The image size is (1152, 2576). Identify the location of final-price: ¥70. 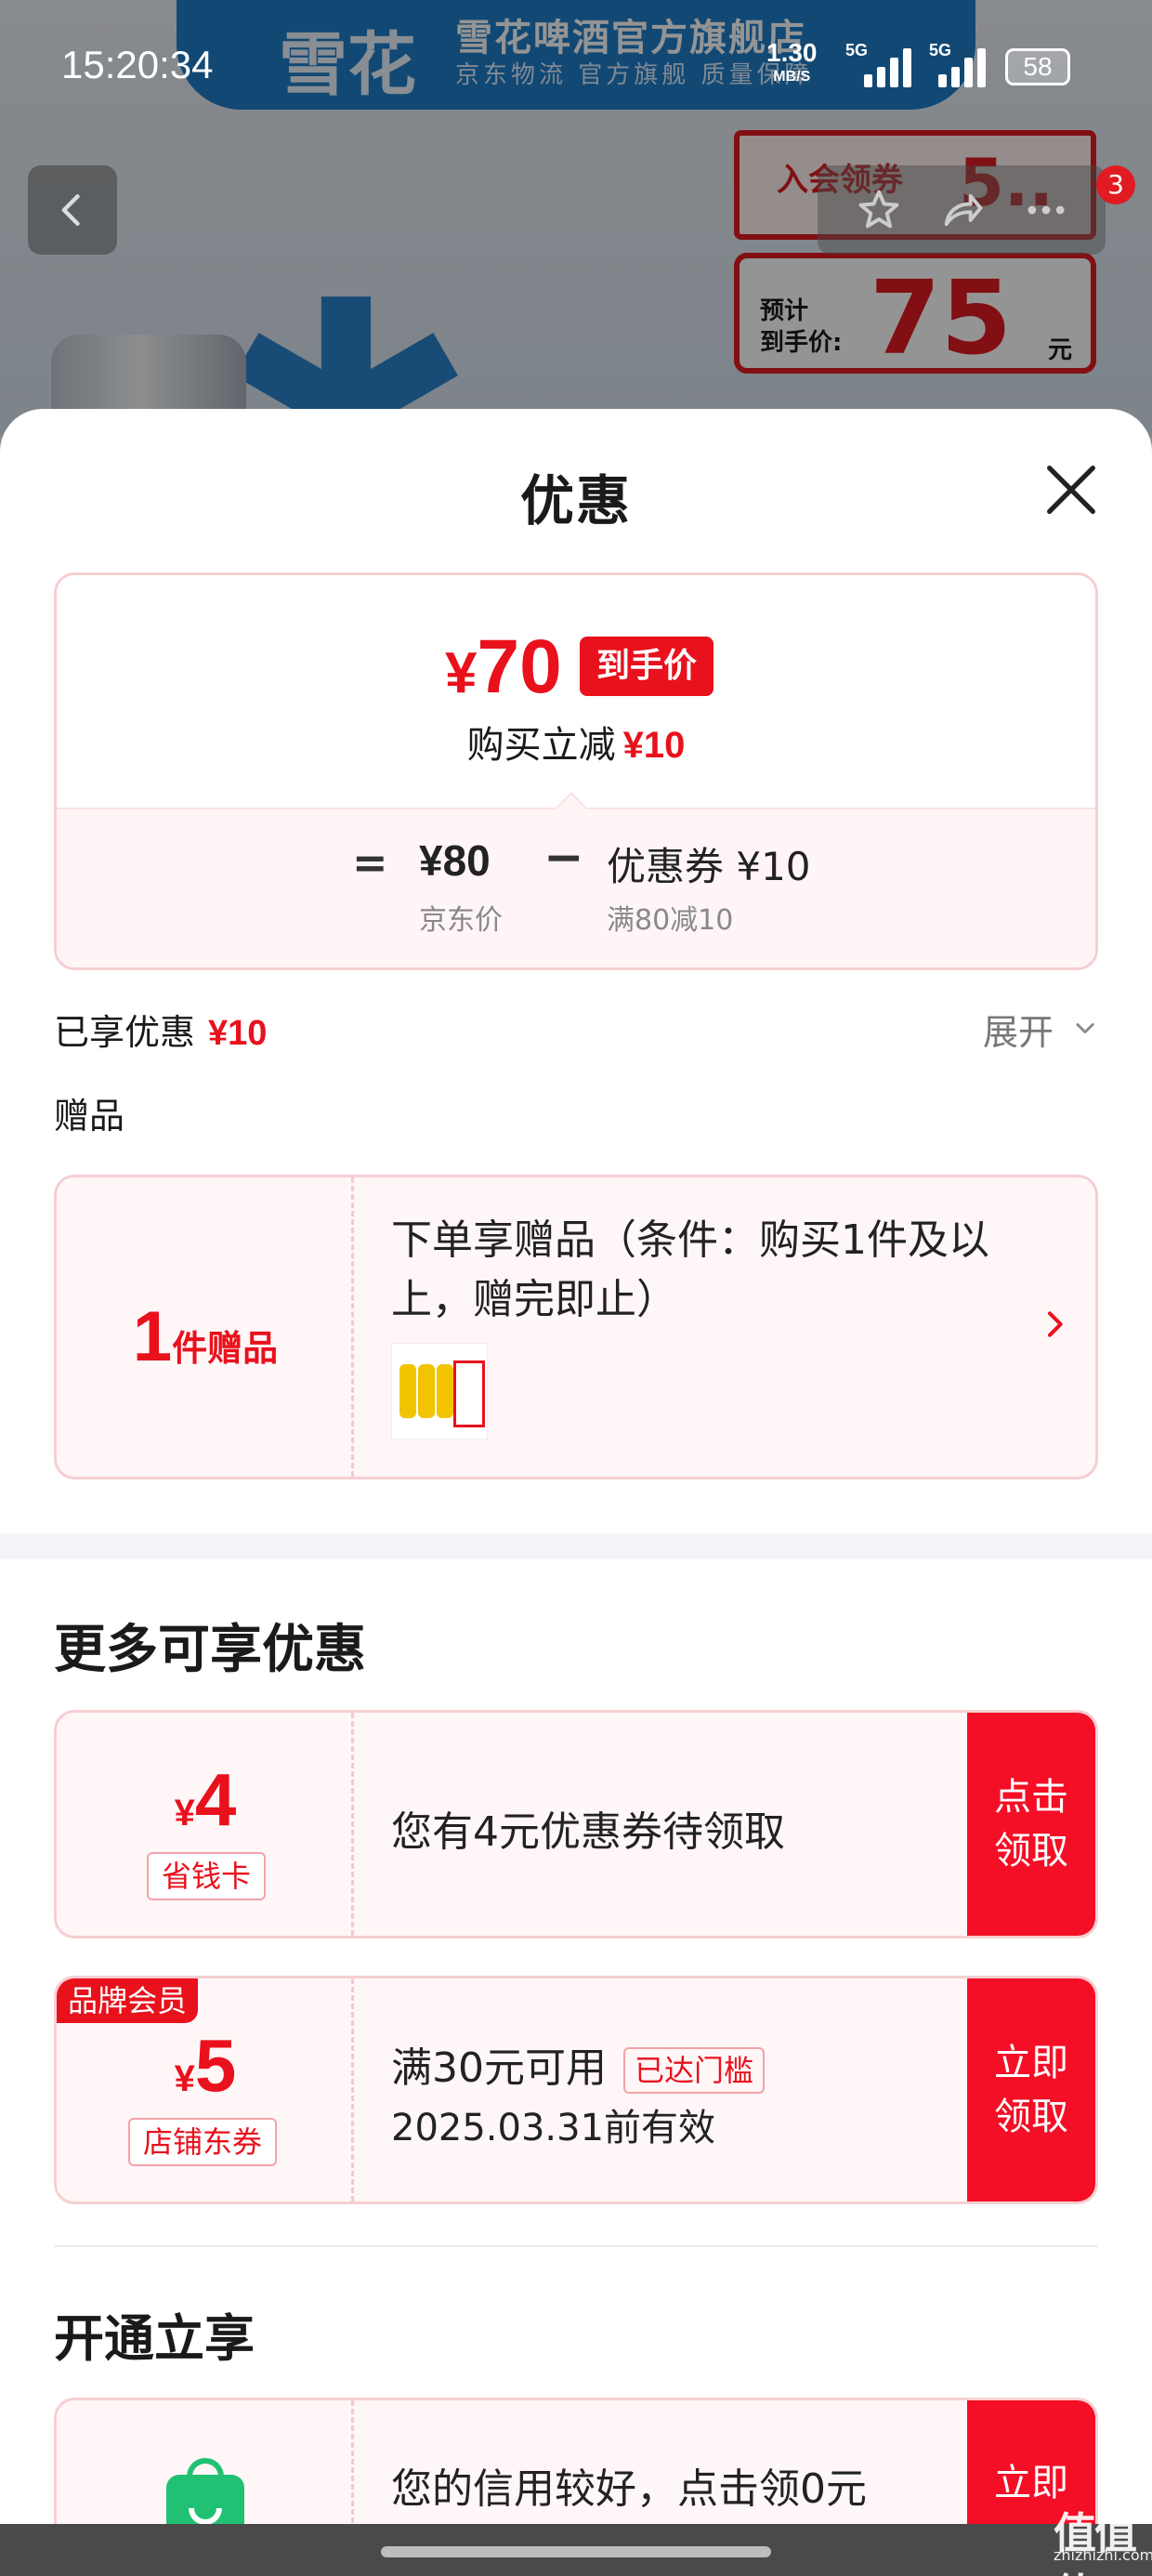
(503, 670).